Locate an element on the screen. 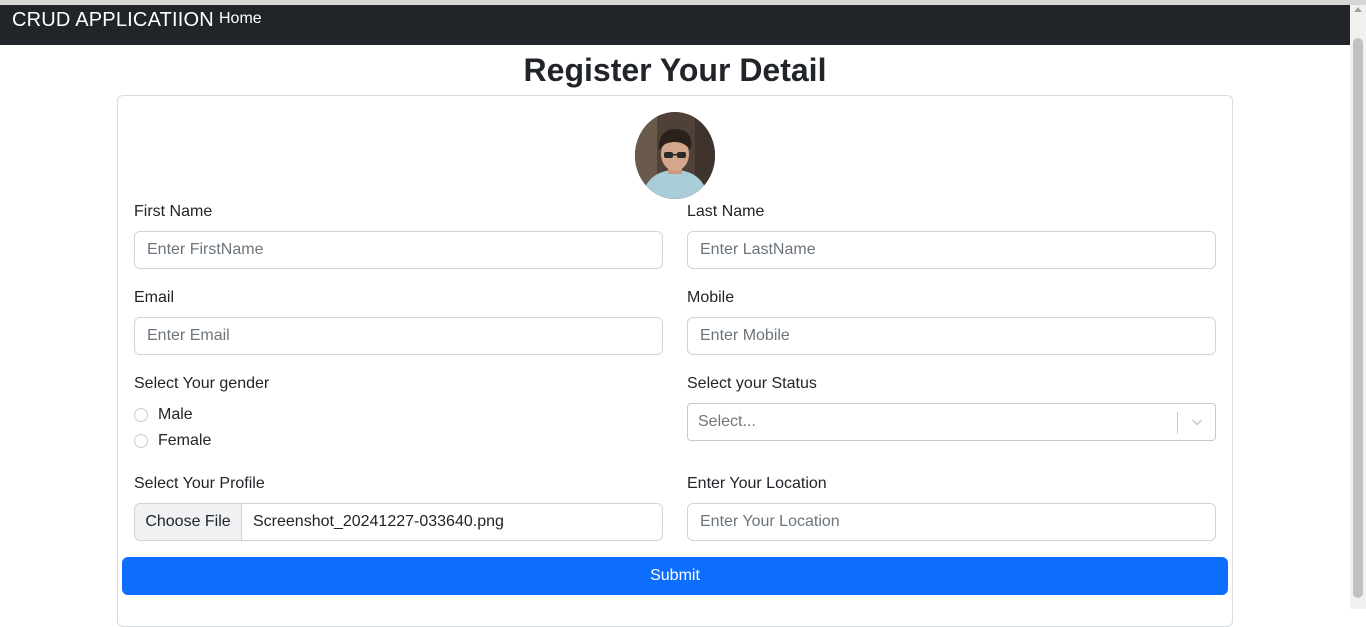  navbar: CRUD APPLICATIION Home is located at coordinates (675, 25).